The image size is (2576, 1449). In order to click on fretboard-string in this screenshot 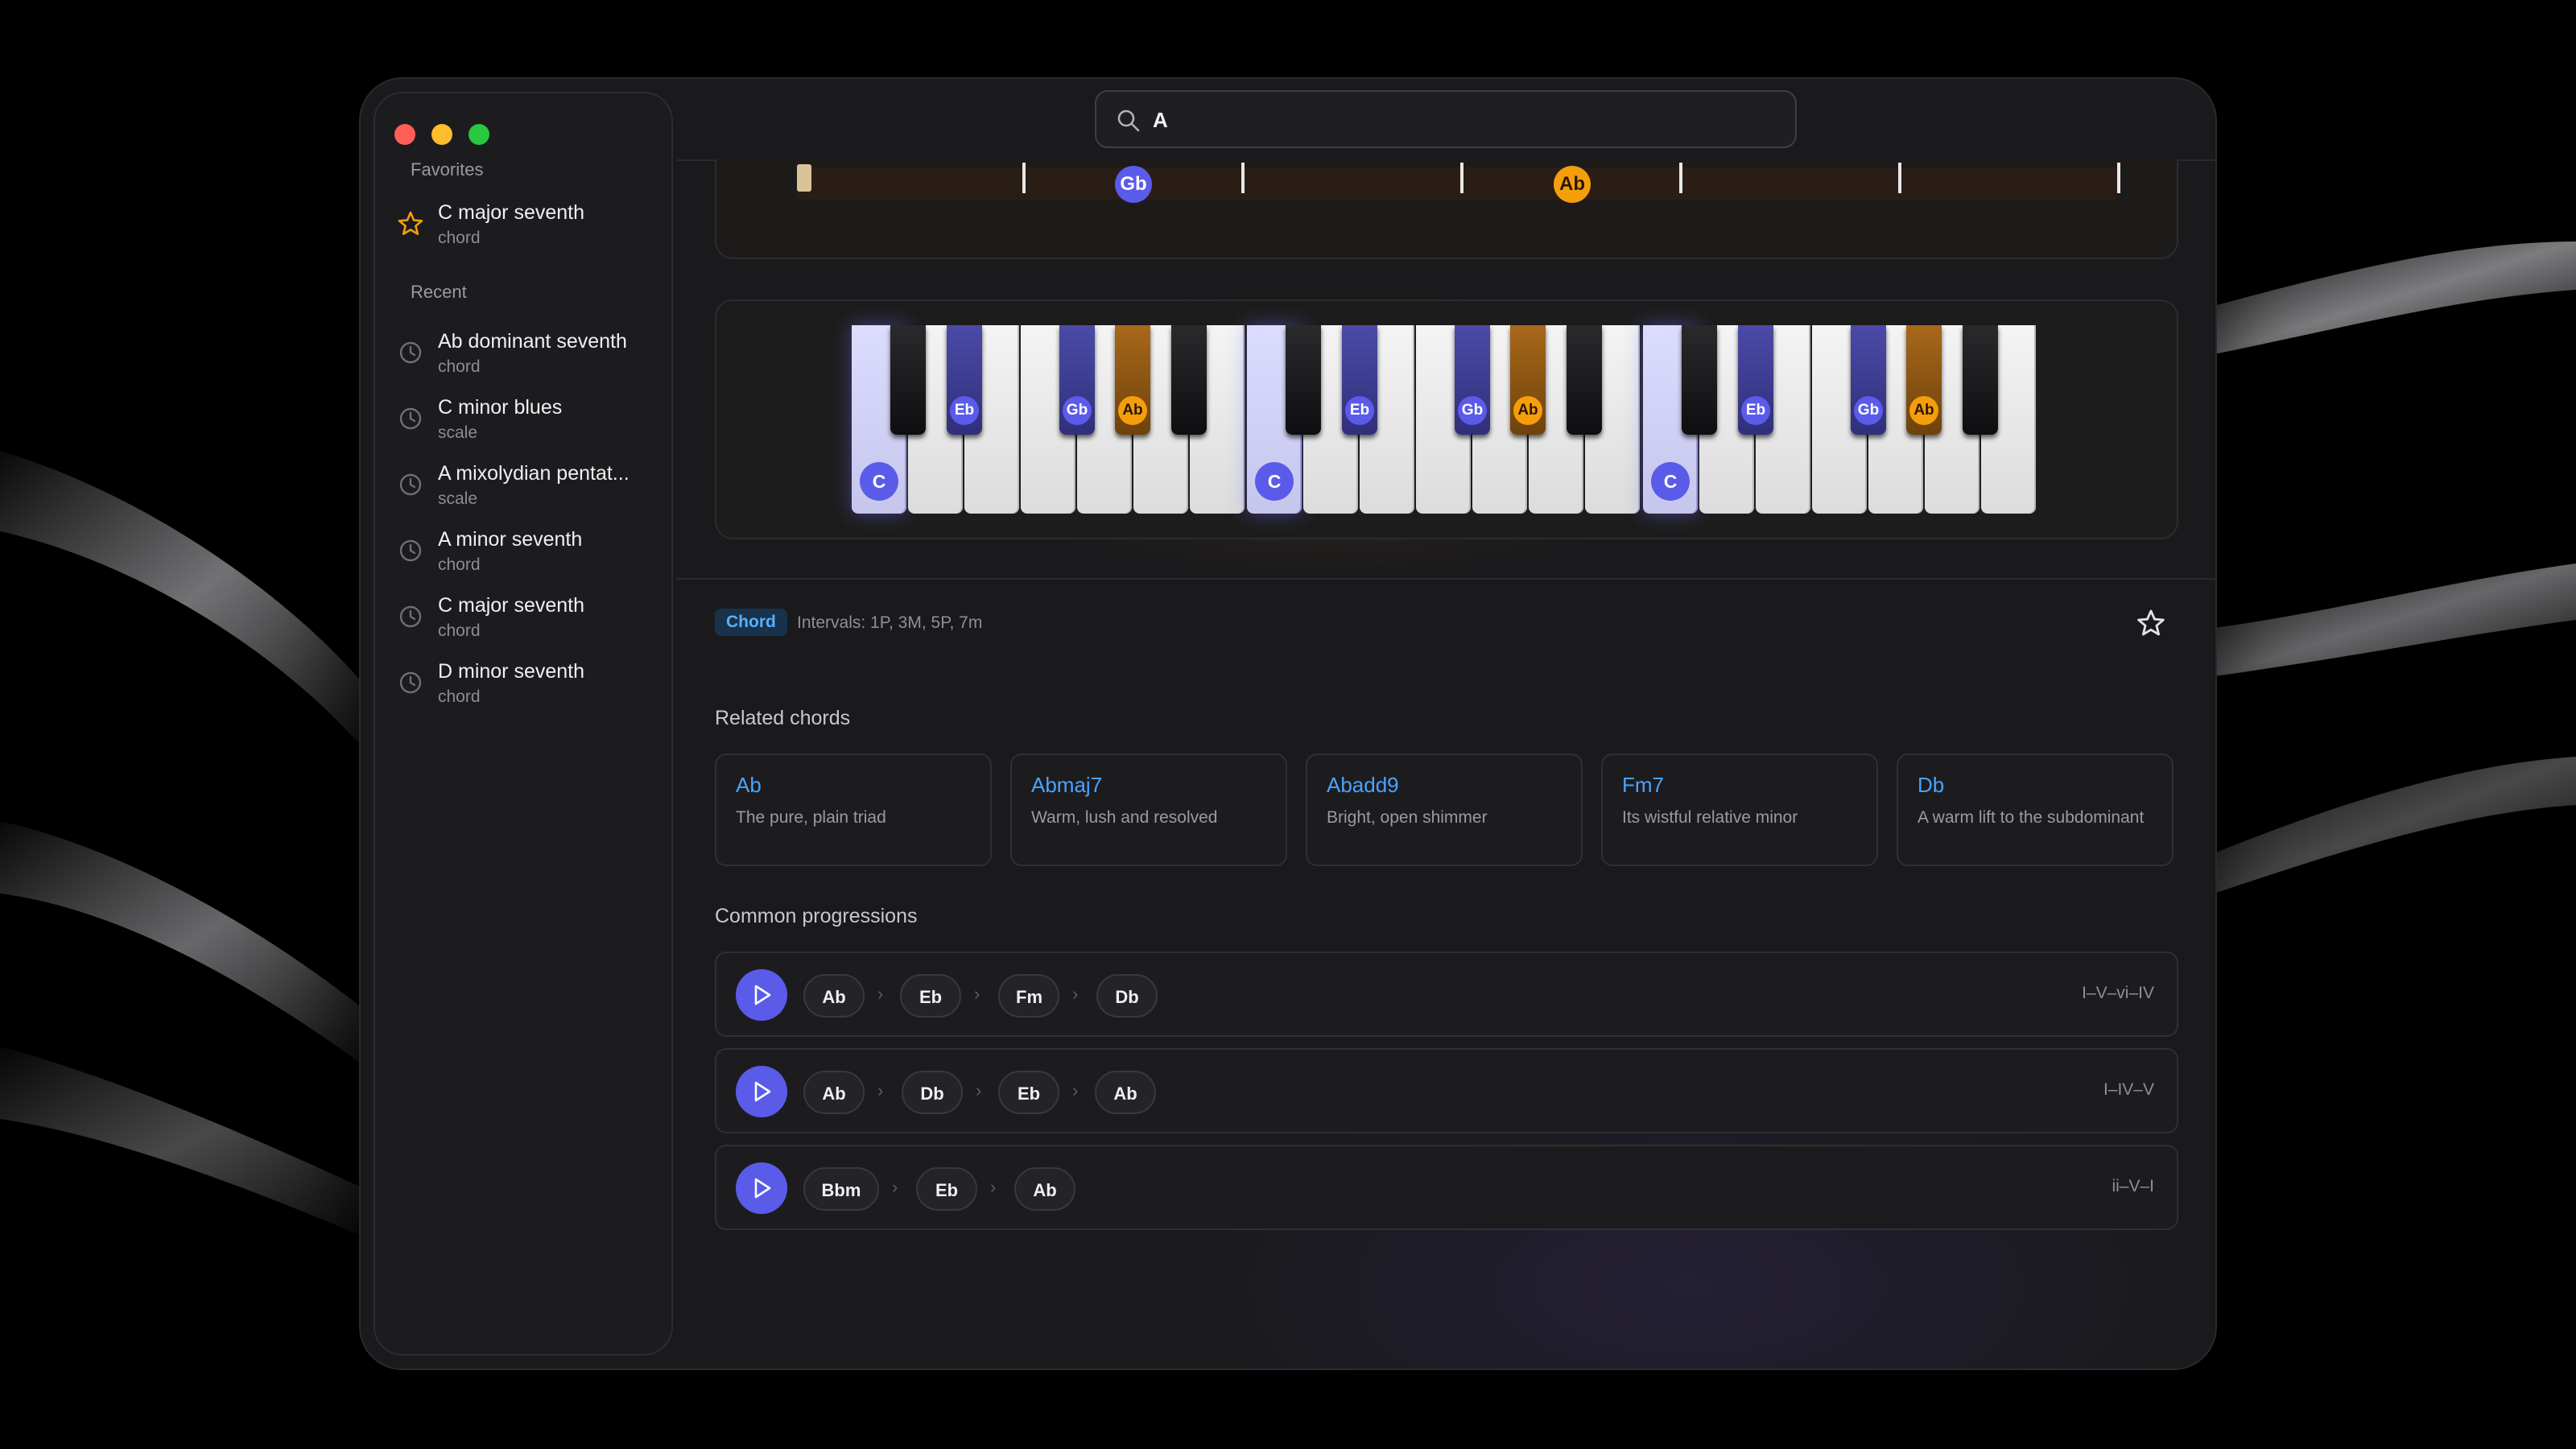, I will do `click(1457, 183)`.